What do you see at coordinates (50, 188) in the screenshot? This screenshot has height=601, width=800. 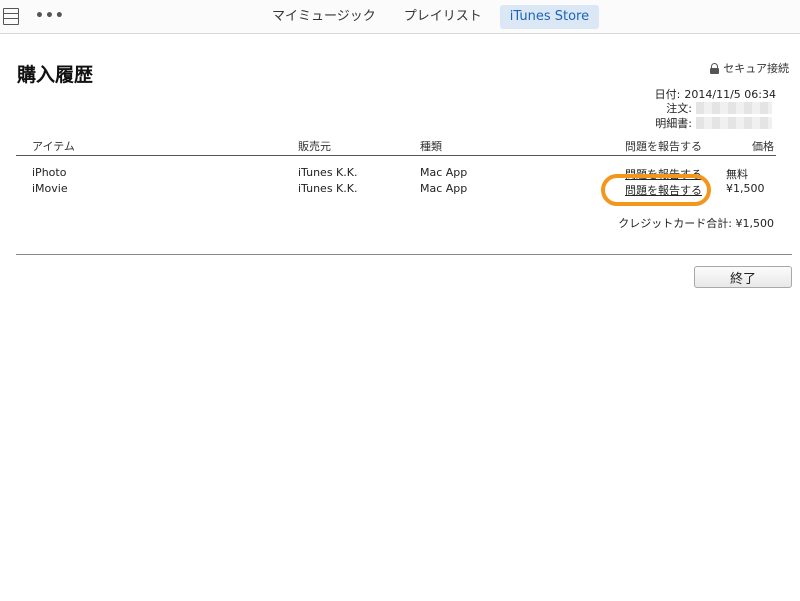 I see `row-item: iMovie` at bounding box center [50, 188].